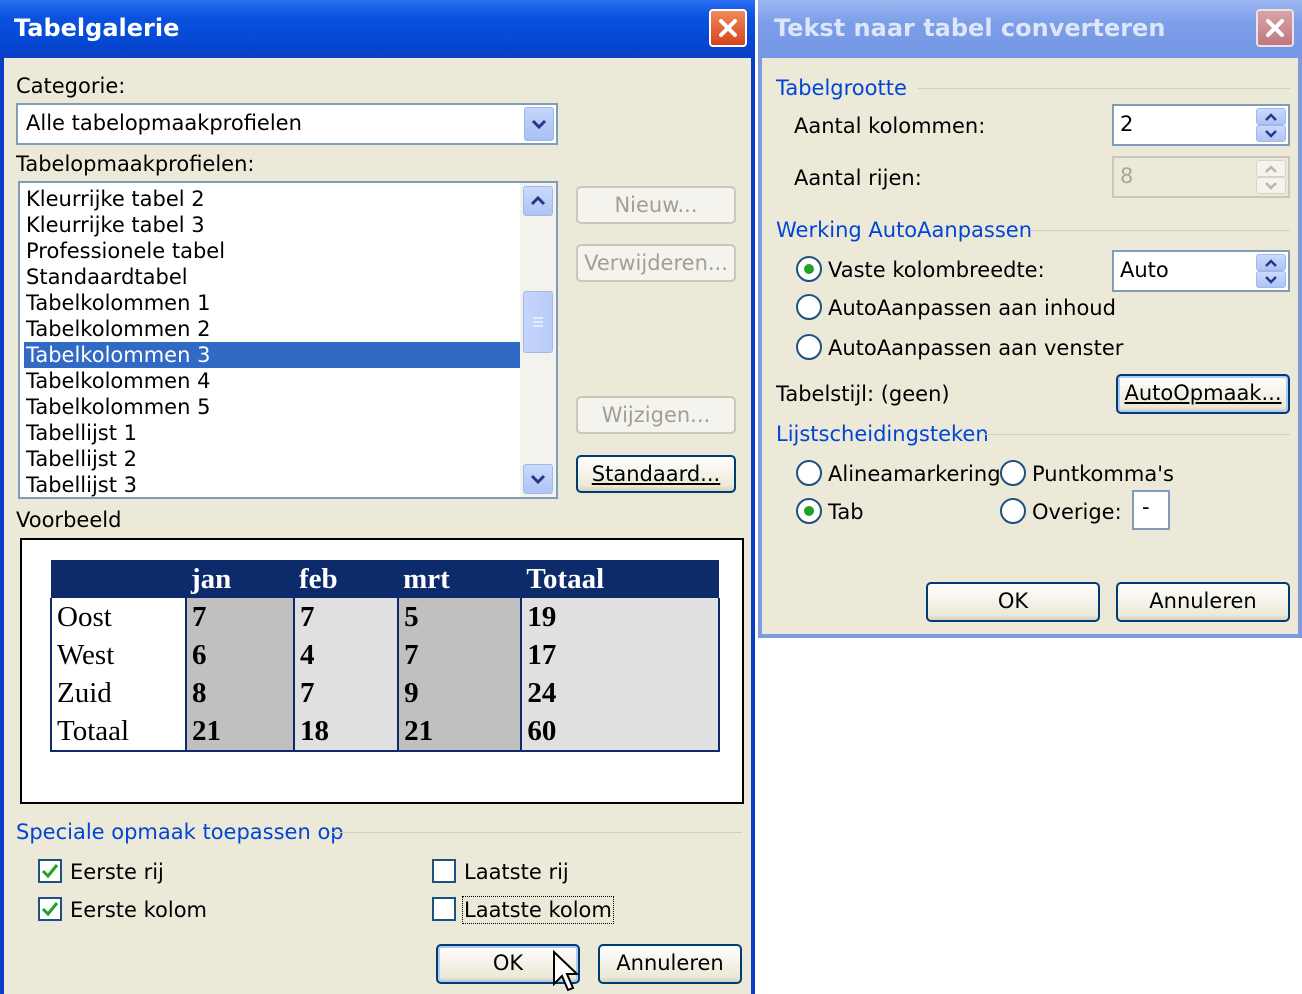 The image size is (1302, 994). Describe the element at coordinates (1077, 512) in the screenshot. I see `separator-other-label: Overige:` at that location.